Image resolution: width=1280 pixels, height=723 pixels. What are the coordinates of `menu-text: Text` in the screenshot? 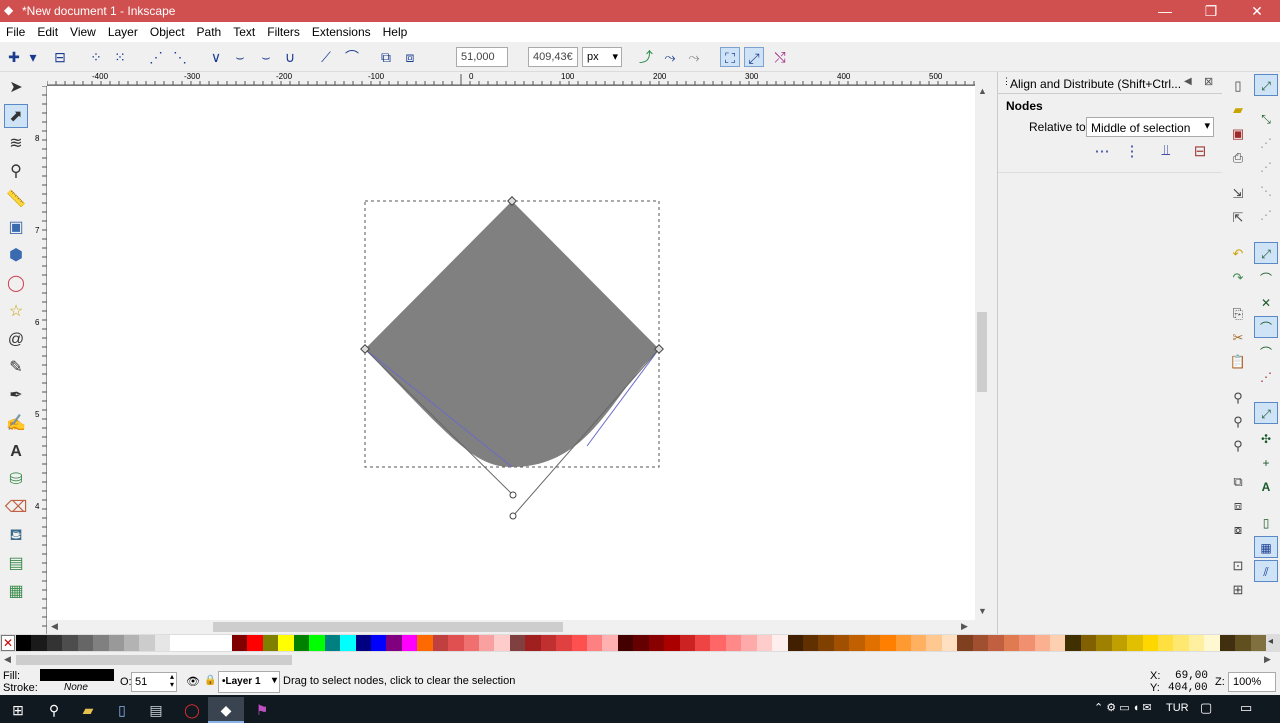 It's located at (244, 30).